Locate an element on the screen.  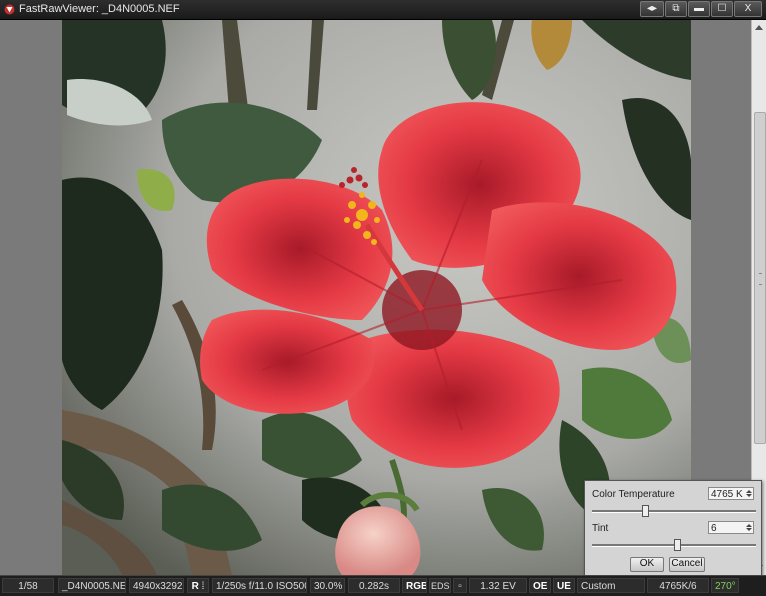
color-temperature-slider-thumb is located at coordinates (645, 511).